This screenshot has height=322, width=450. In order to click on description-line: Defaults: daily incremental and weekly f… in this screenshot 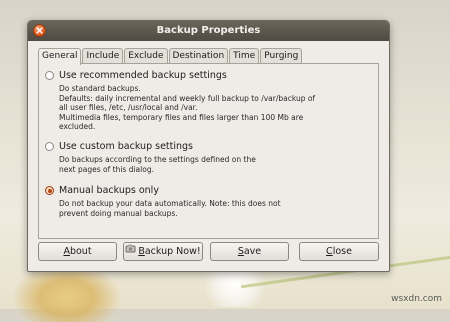, I will do `click(187, 98)`.